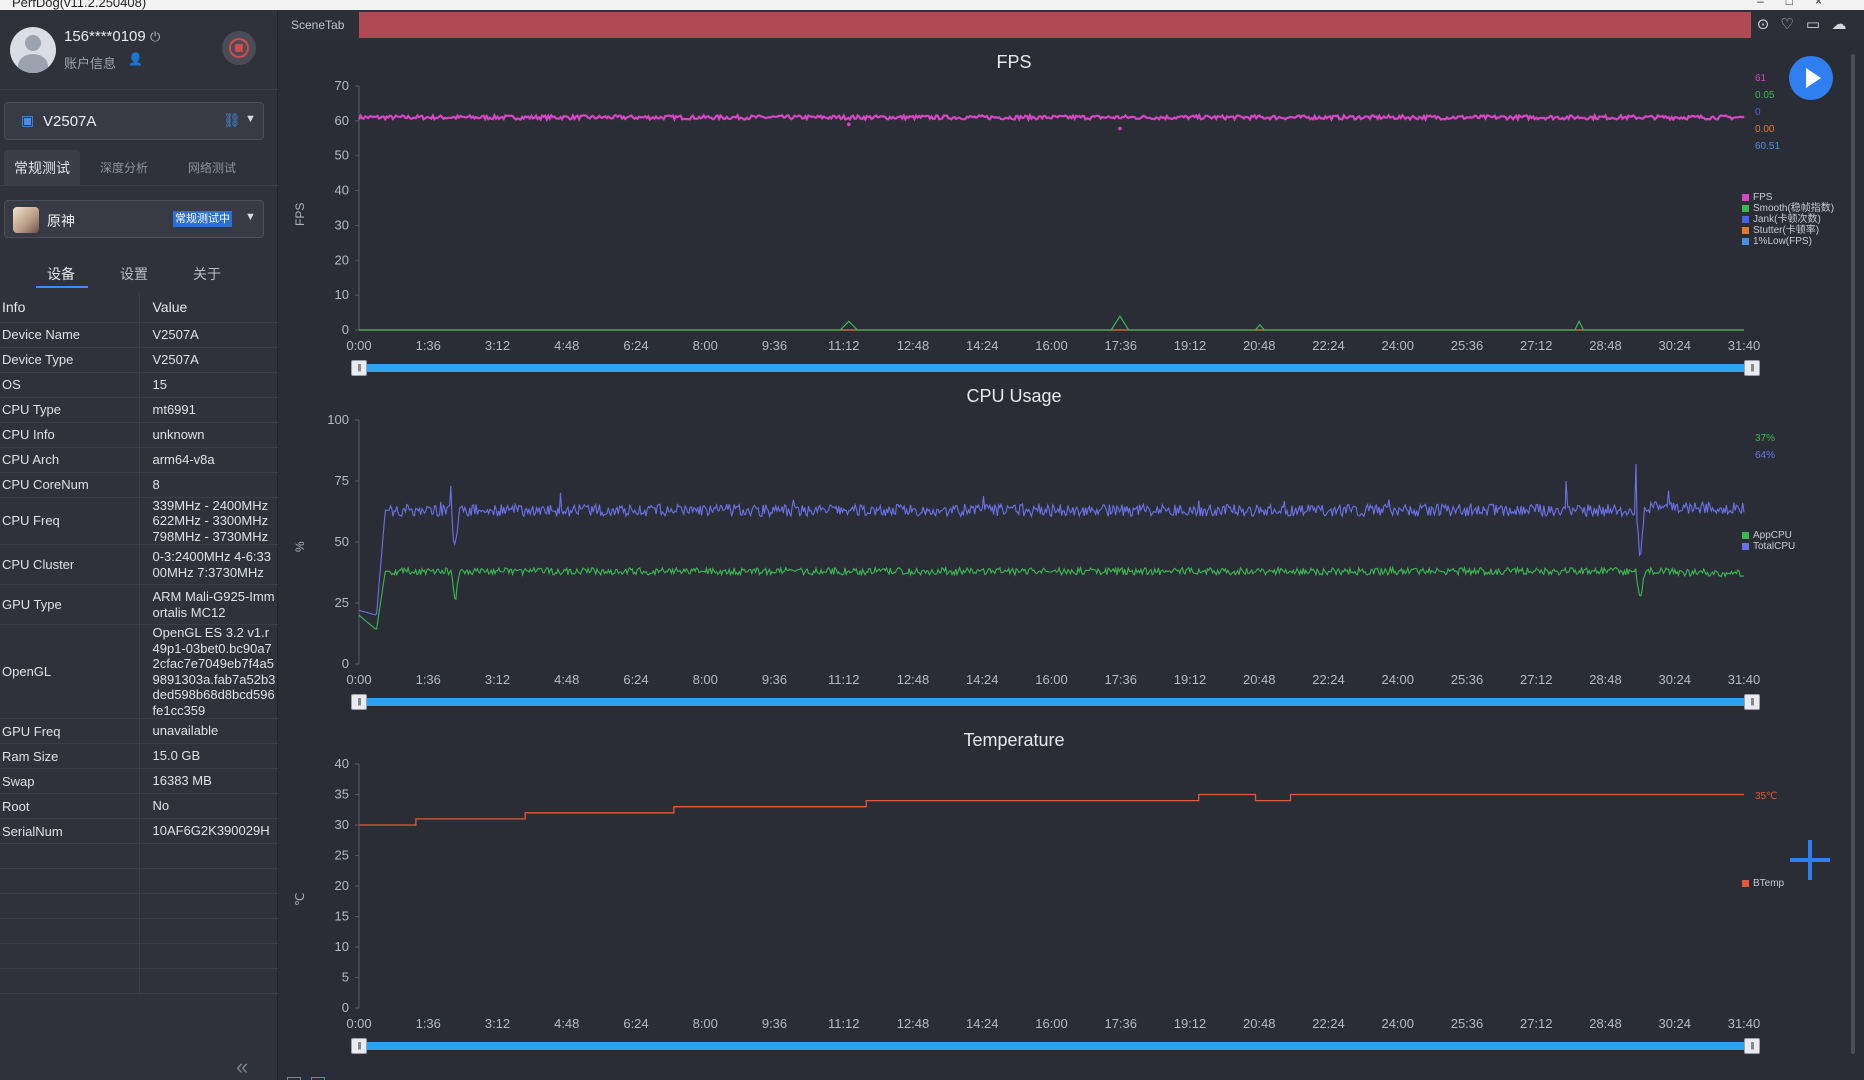  Describe the element at coordinates (134, 121) in the screenshot. I see `device-select: ▣ V2507A ⛓ ▼` at that location.